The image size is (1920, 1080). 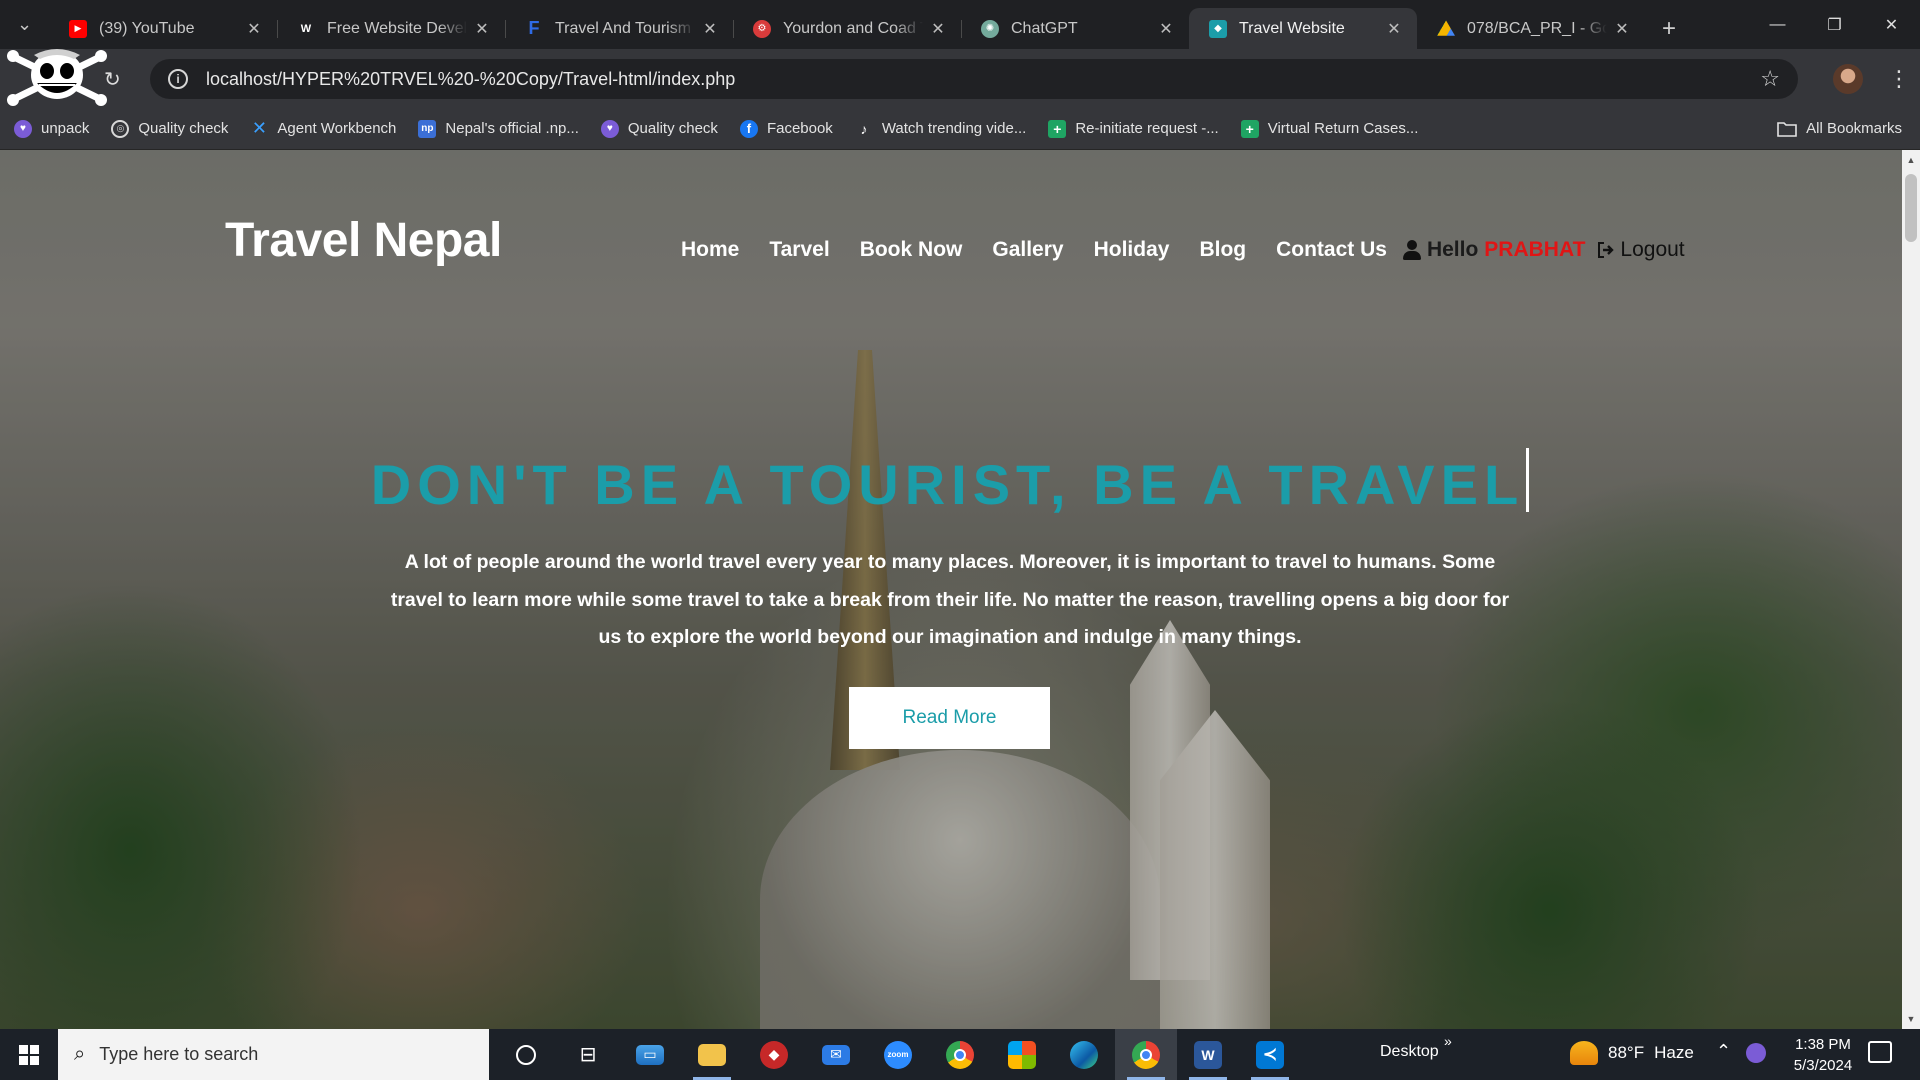 I want to click on nav-gallery: Gallery, so click(x=1027, y=250).